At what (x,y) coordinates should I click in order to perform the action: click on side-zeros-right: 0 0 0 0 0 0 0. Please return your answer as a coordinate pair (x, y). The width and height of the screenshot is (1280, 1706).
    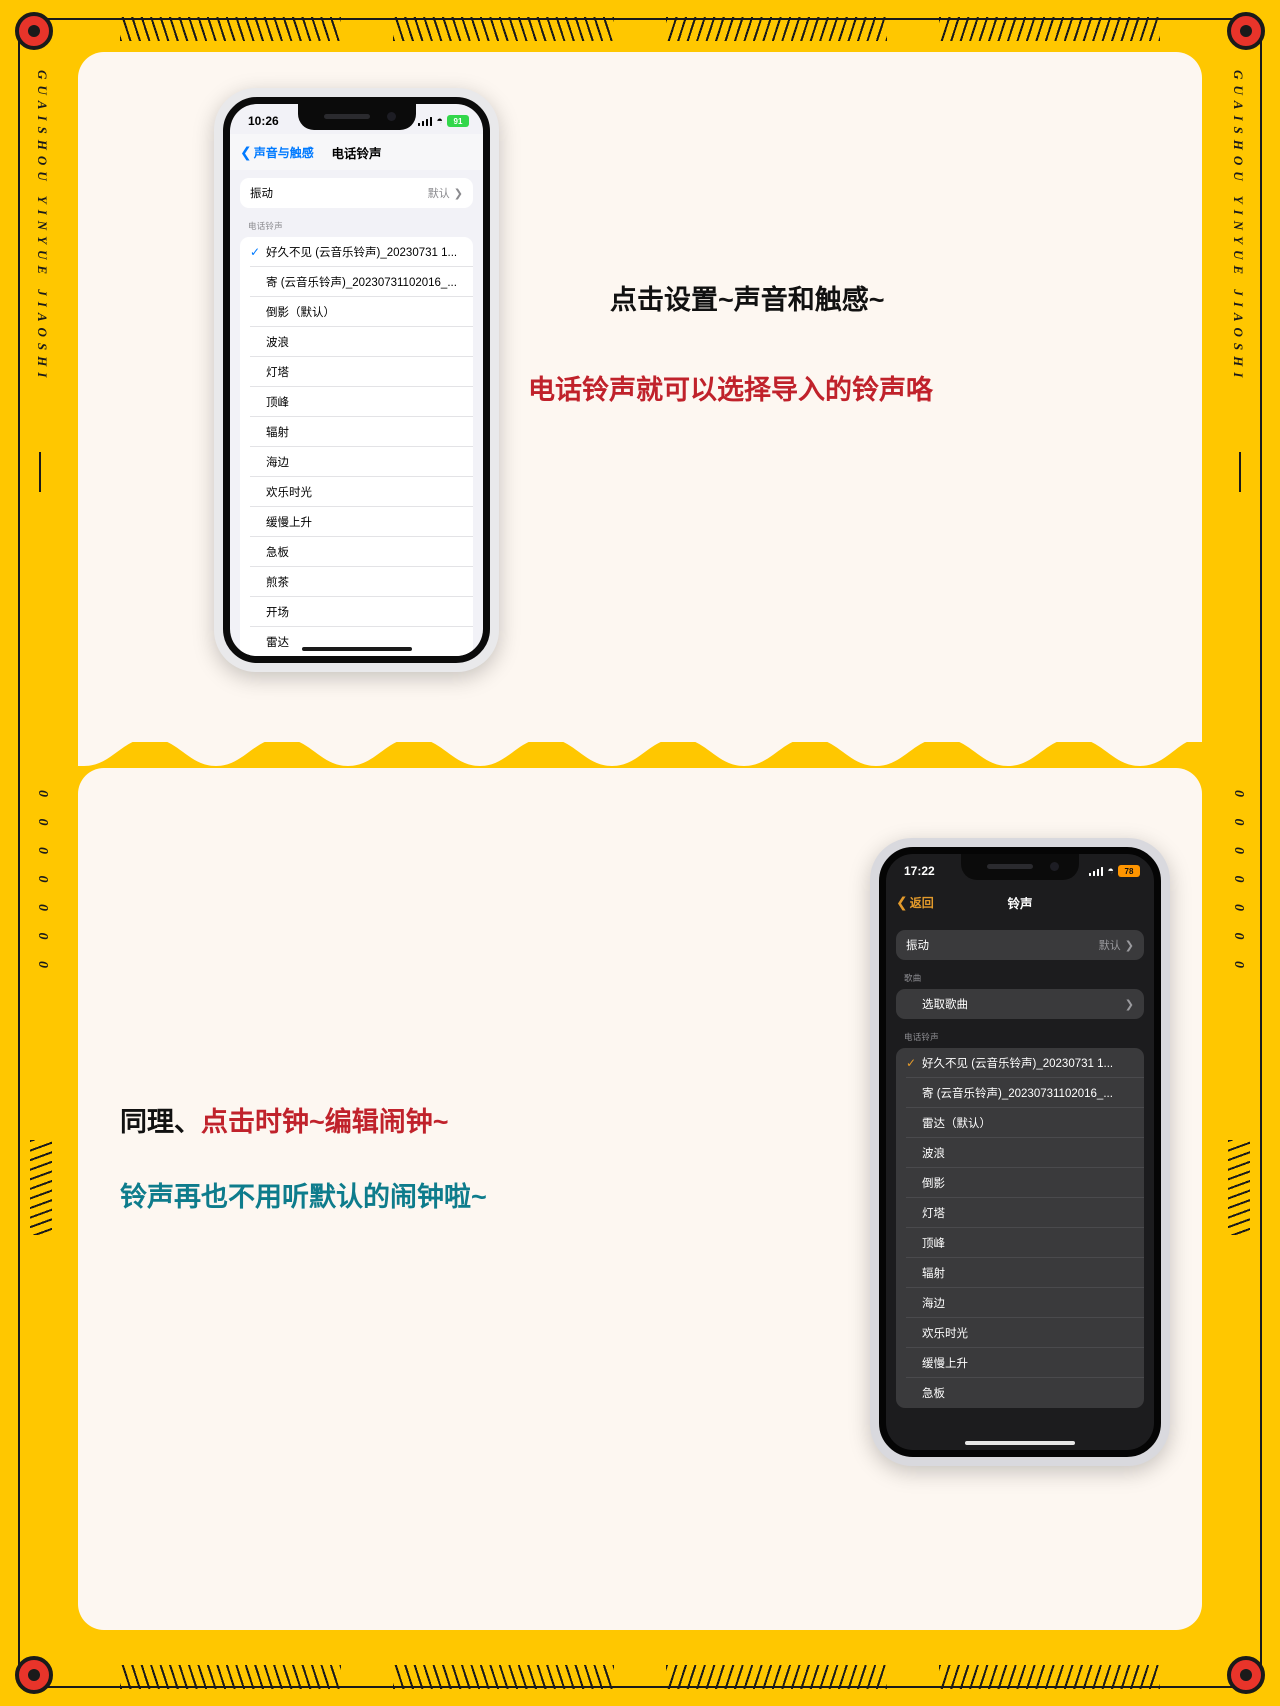
    Looking at the image, I should click on (1238, 883).